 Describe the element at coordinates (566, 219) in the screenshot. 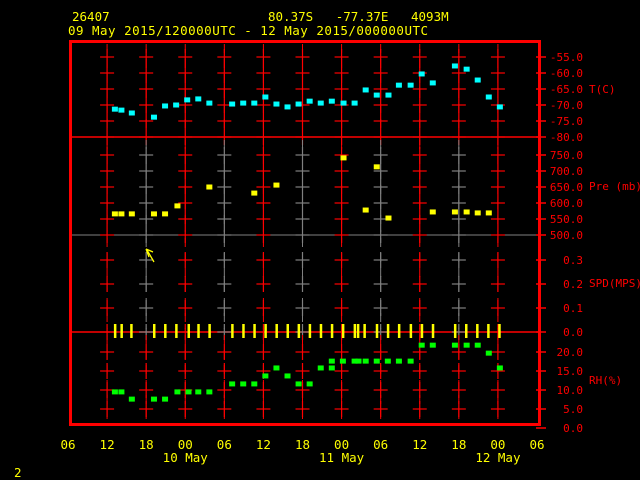

I see `y-tick-label: 550.0` at that location.